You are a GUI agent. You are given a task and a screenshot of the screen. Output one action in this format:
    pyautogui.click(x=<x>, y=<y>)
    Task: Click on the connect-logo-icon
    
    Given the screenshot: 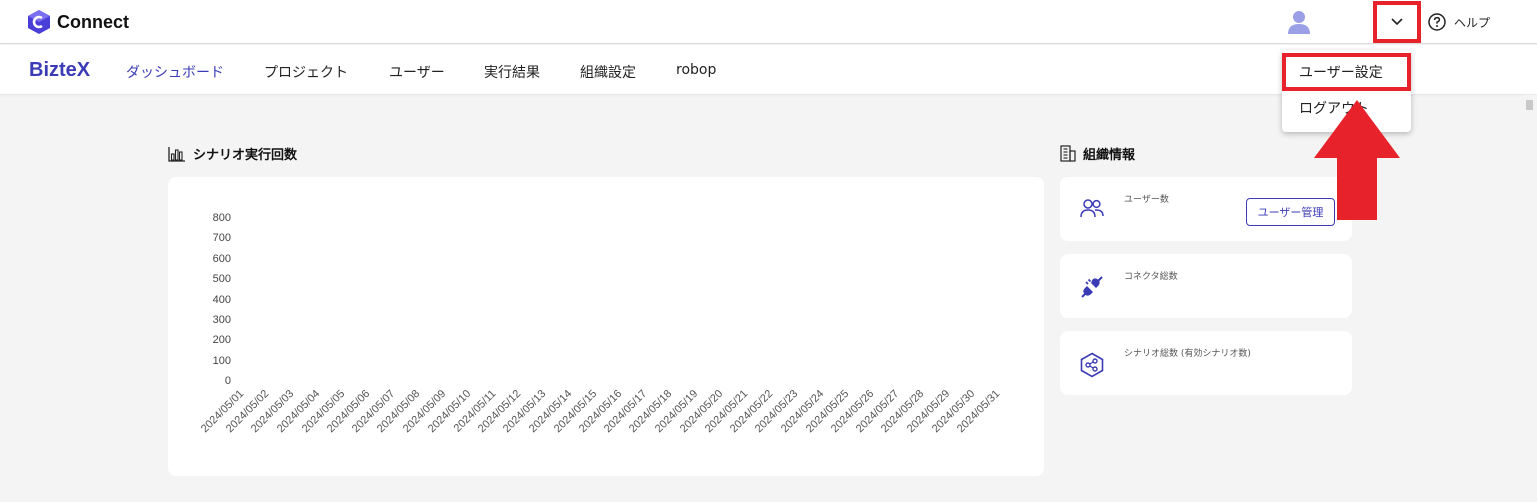 What is the action you would take?
    pyautogui.click(x=39, y=22)
    